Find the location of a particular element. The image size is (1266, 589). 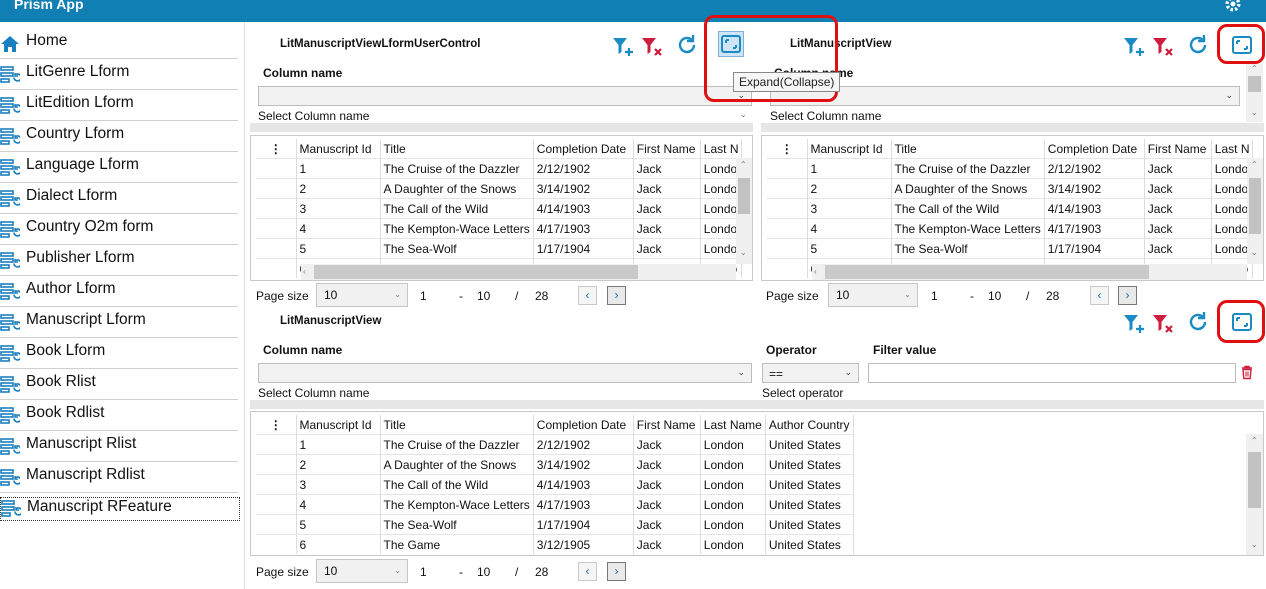

sidebar-item-book-lform: Book Lform is located at coordinates (119, 353).